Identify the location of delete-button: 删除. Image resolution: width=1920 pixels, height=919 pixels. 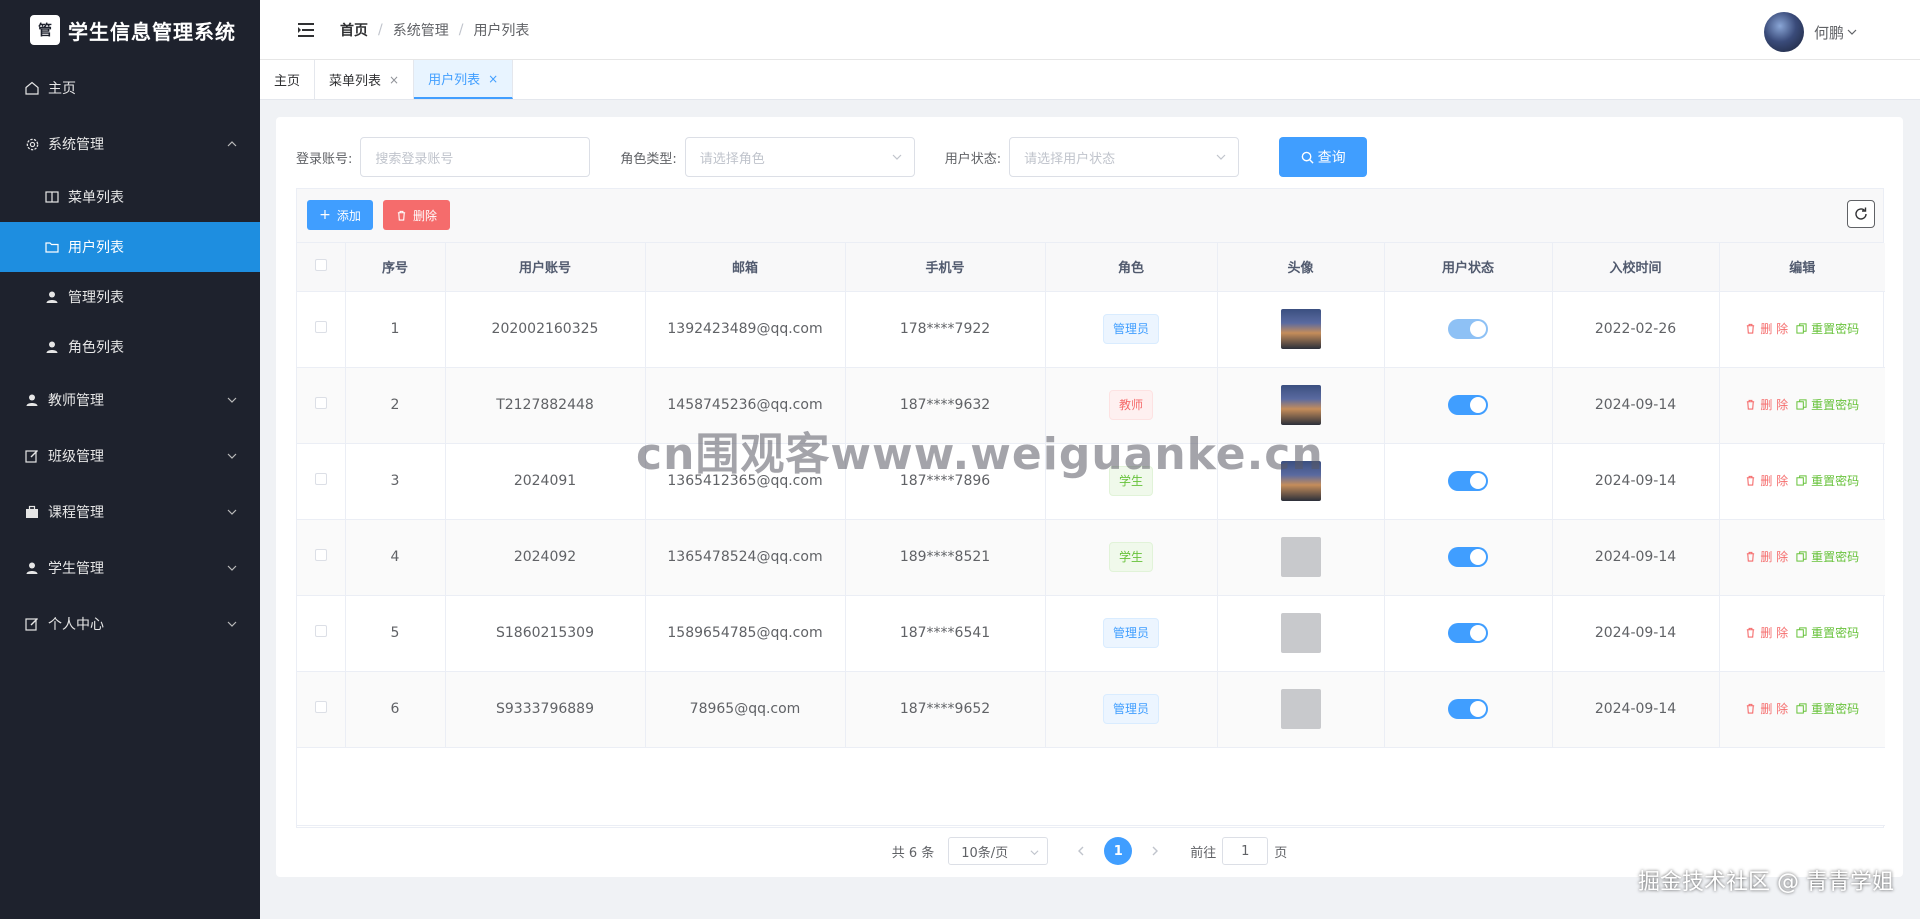
(416, 215).